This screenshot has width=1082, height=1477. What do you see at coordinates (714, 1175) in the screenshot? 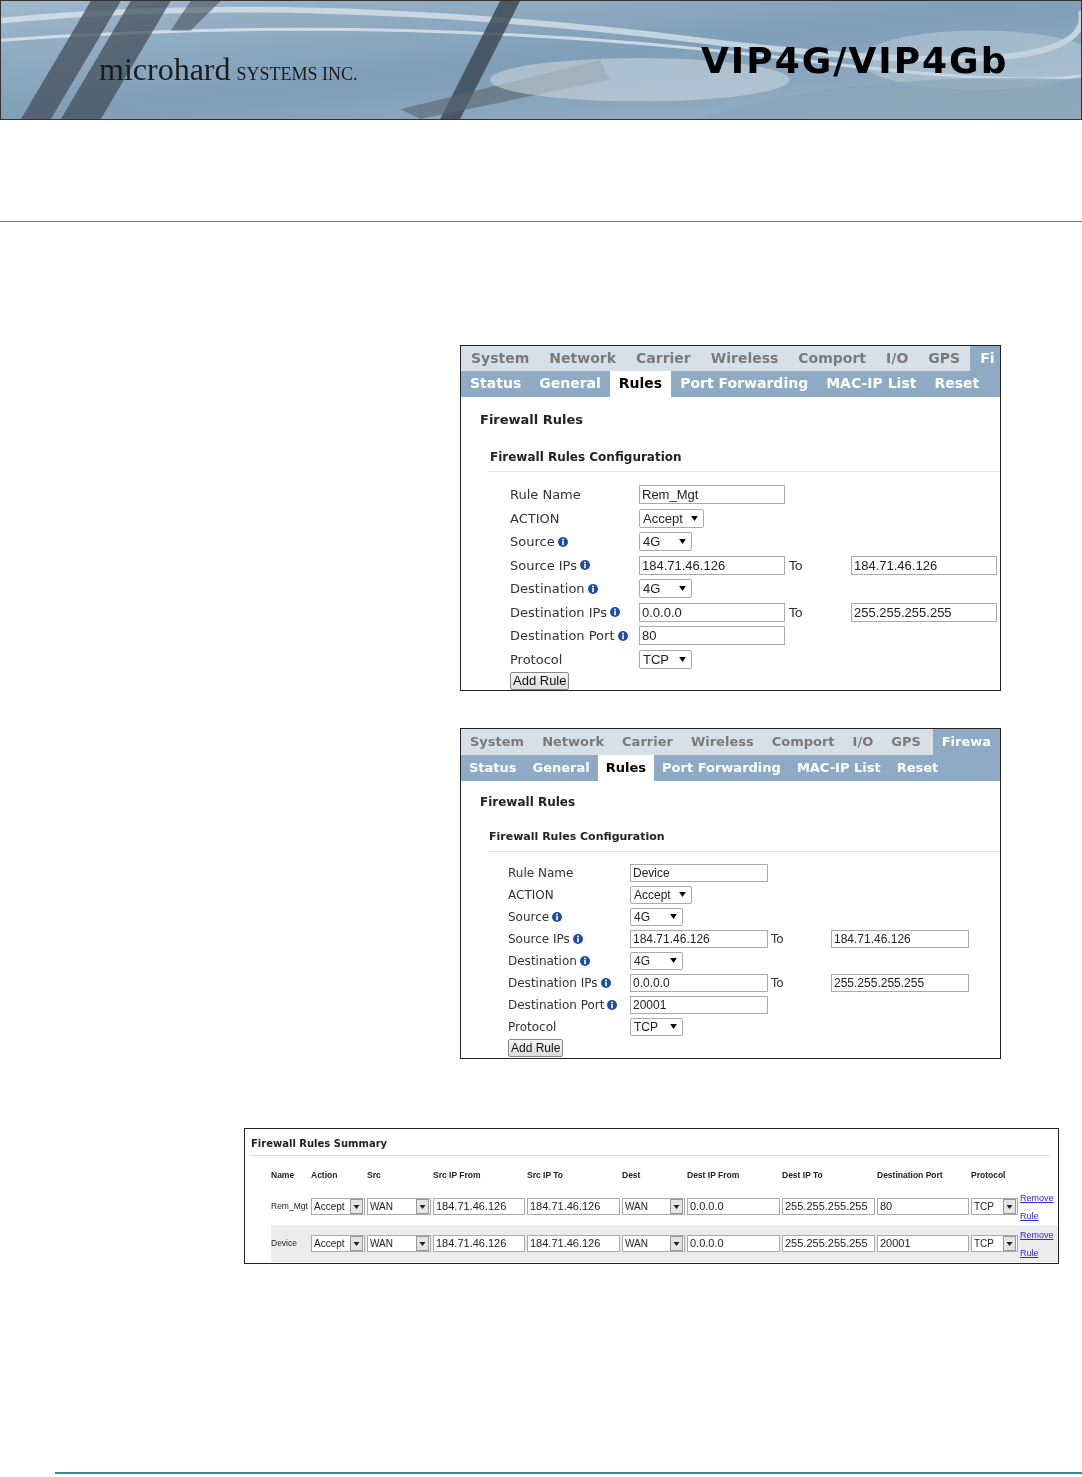
I see `column-header: Dest IP From` at bounding box center [714, 1175].